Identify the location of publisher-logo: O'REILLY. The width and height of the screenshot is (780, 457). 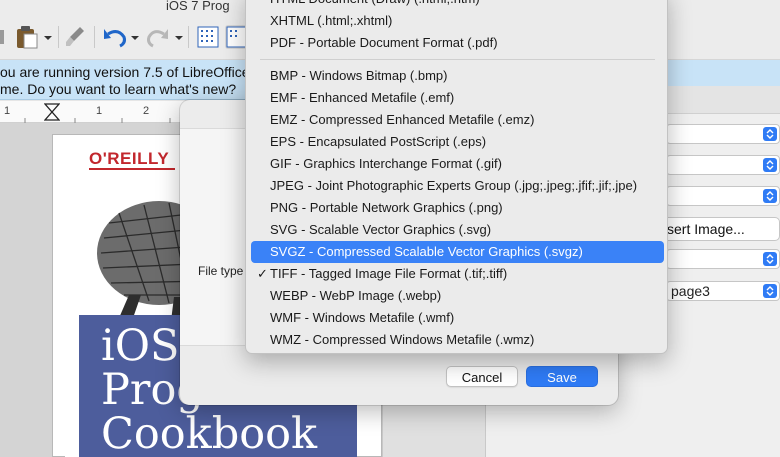
(129, 158).